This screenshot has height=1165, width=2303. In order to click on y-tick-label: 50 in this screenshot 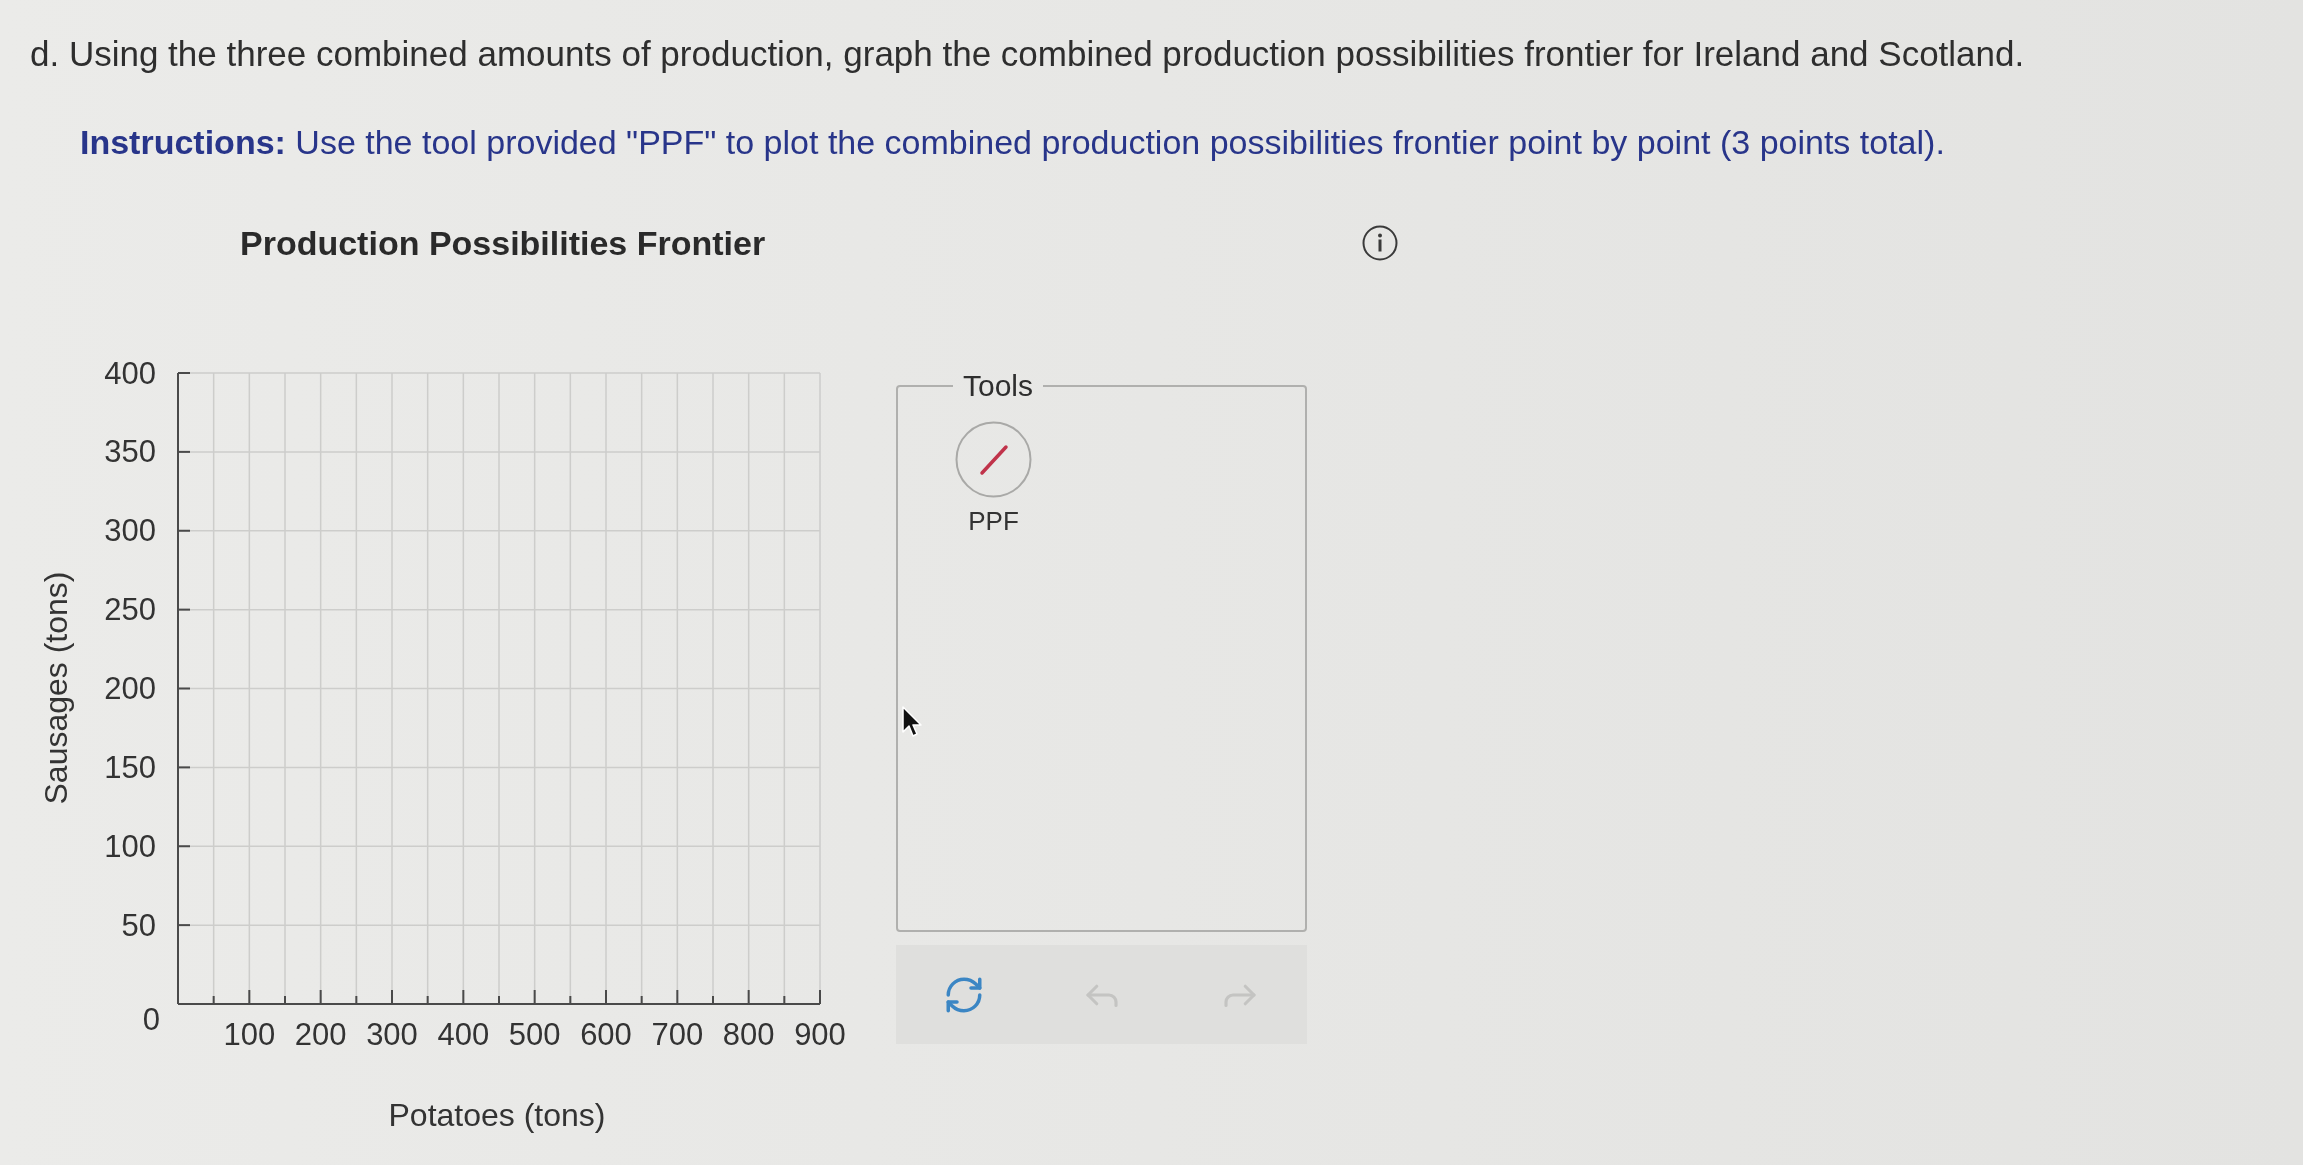, I will do `click(138, 925)`.